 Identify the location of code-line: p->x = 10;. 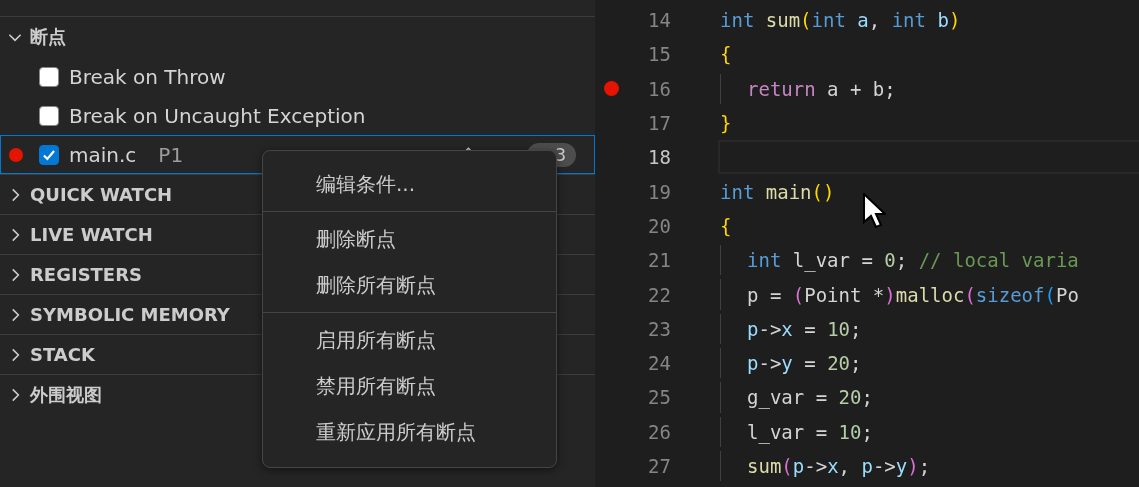
(804, 328).